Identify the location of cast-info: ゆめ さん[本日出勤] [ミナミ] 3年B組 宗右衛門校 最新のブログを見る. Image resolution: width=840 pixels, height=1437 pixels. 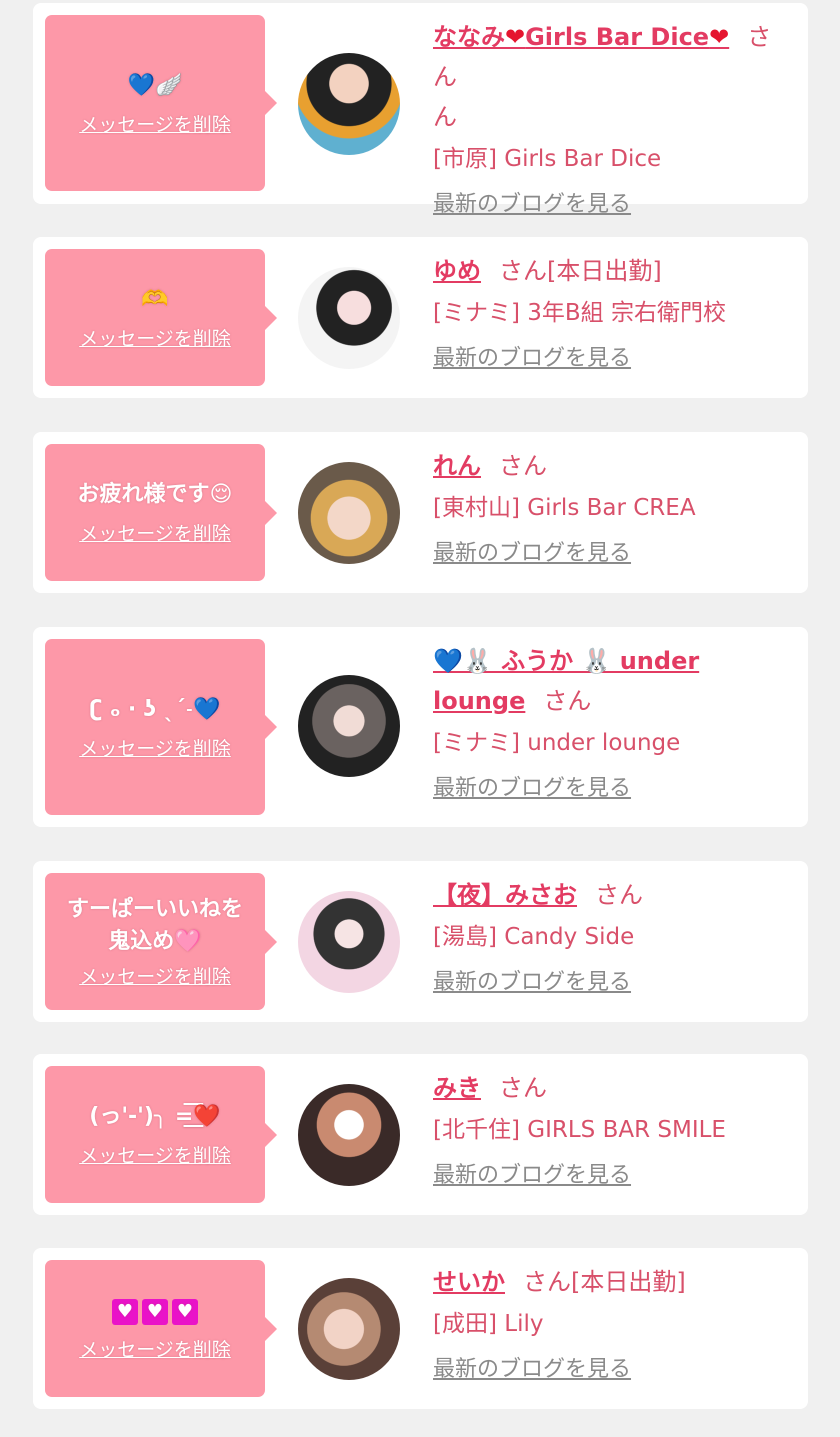
(610, 314).